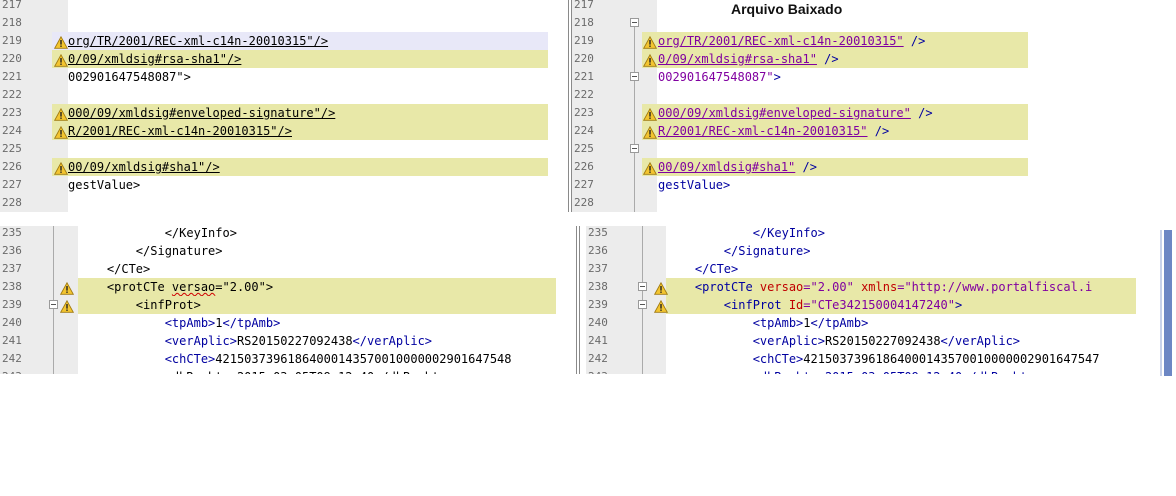 This screenshot has width=1176, height=496. I want to click on code-line: 221 00290164754808​7">, so click(274, 77).